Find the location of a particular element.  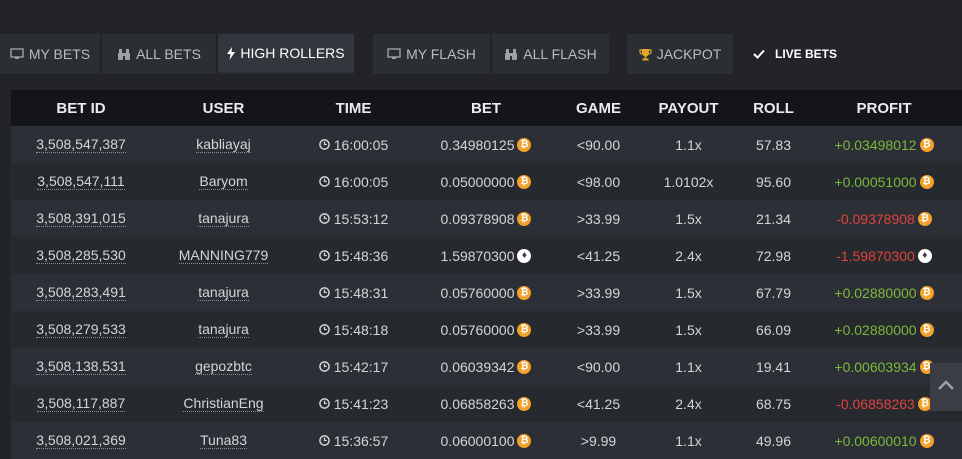

chevron-up-icon is located at coordinates (946, 387).